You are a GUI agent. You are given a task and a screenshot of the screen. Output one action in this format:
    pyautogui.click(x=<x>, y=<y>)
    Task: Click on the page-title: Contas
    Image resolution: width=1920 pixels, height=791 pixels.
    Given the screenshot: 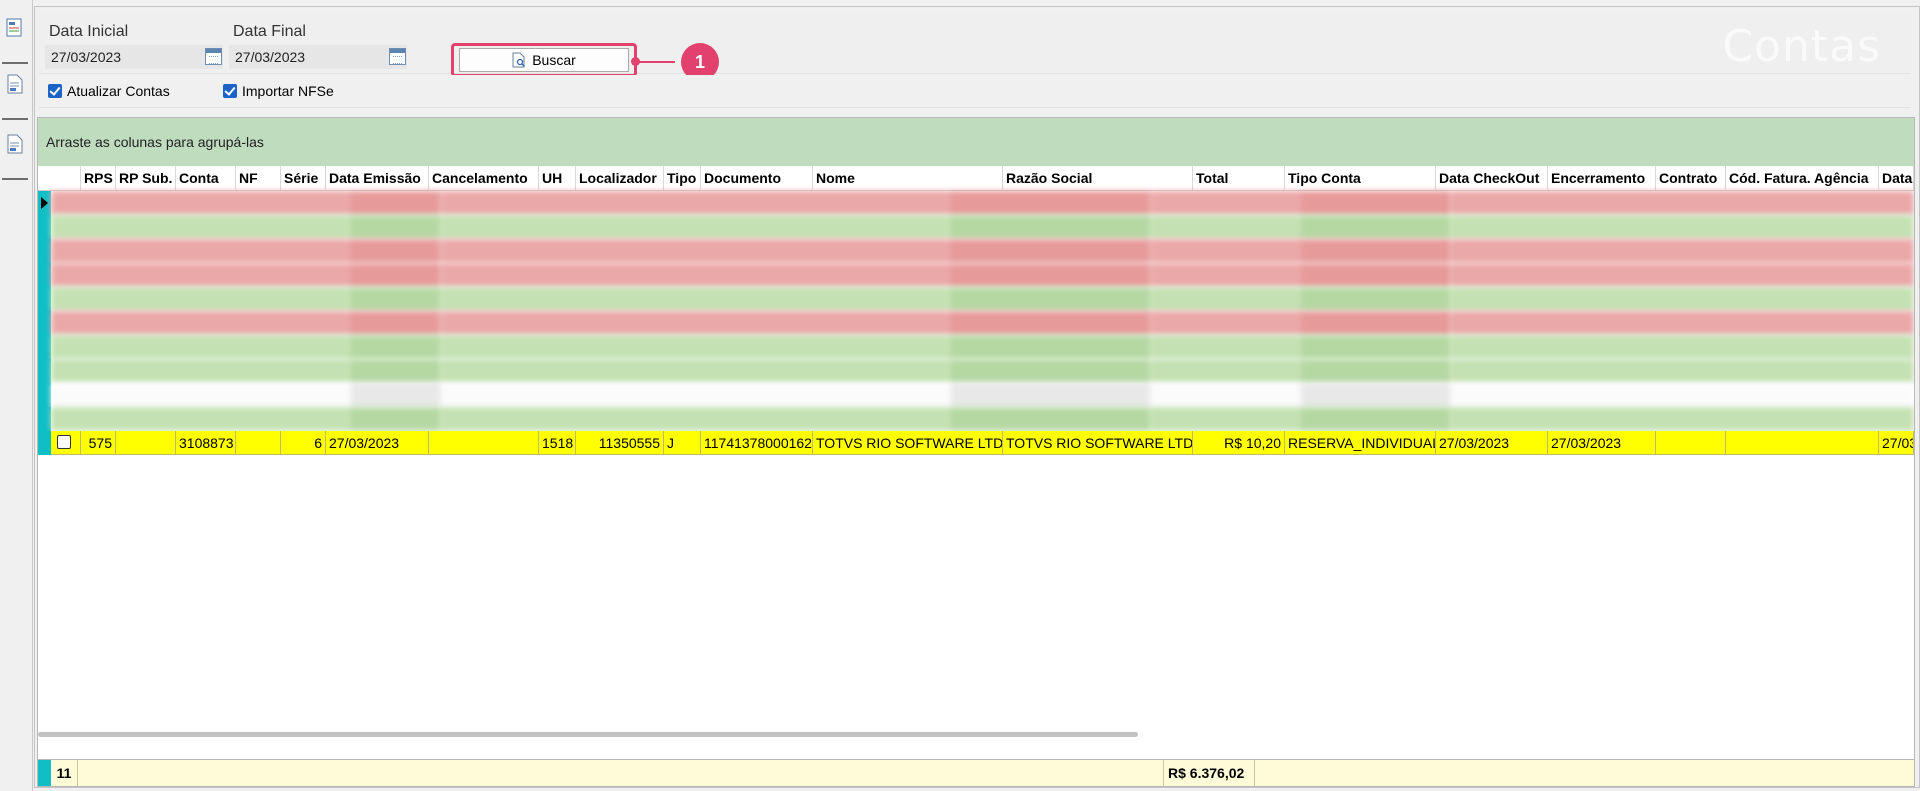 What is the action you would take?
    pyautogui.click(x=1801, y=46)
    